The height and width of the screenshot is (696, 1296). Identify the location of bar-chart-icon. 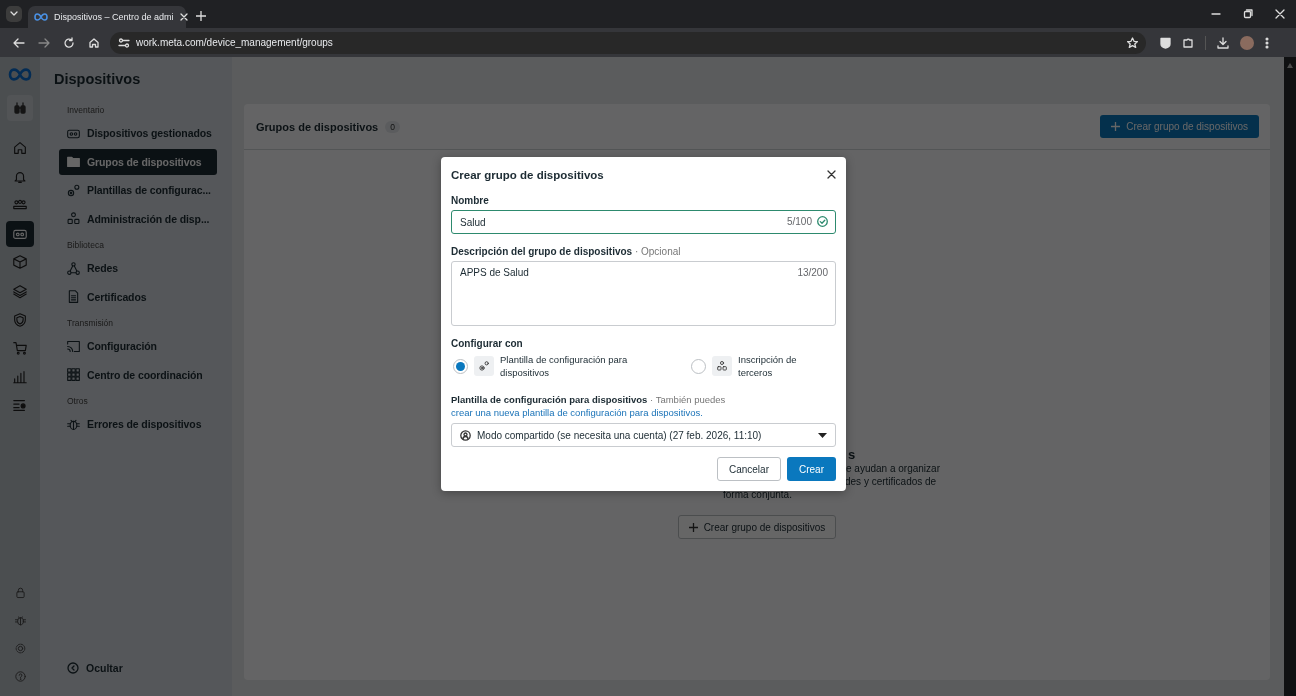
(20, 376).